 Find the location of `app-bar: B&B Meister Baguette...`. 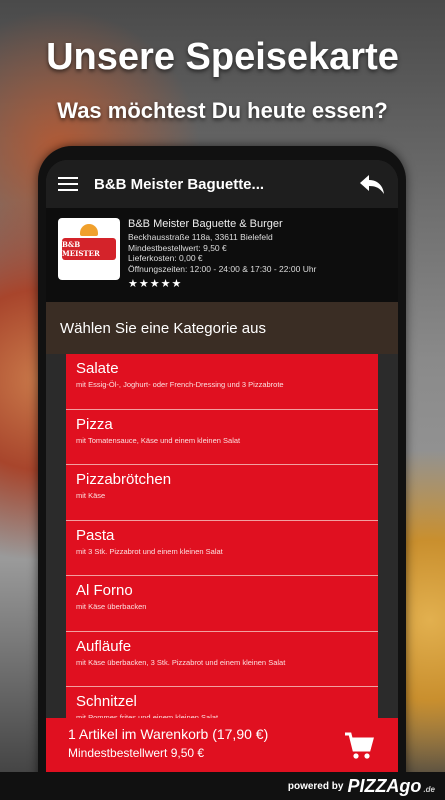

app-bar: B&B Meister Baguette... is located at coordinates (222, 184).